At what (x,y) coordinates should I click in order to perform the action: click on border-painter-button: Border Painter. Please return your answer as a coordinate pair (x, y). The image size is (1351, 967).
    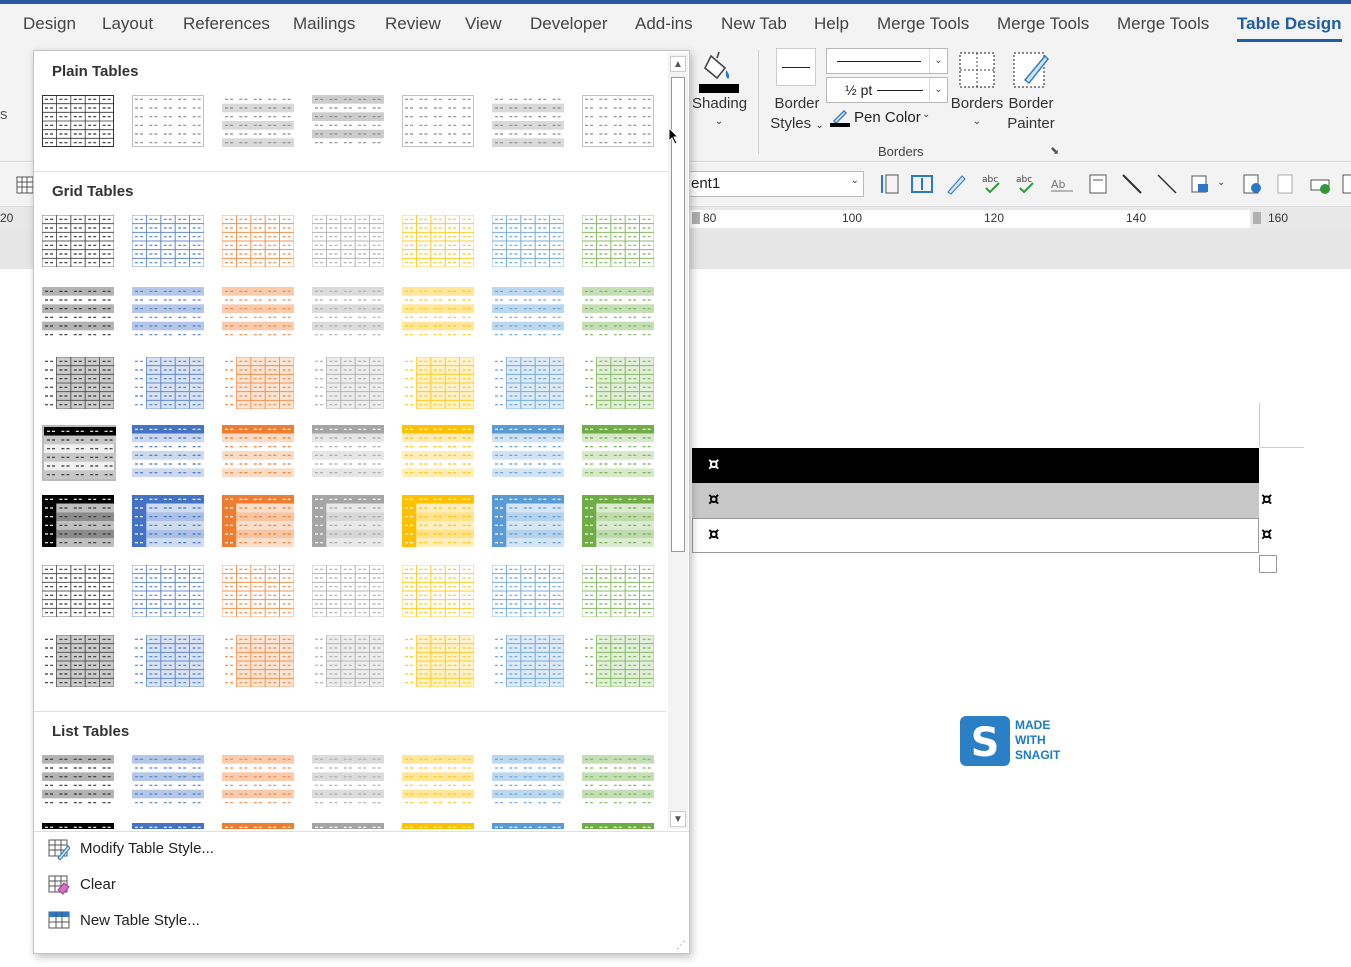
    Looking at the image, I should click on (1031, 90).